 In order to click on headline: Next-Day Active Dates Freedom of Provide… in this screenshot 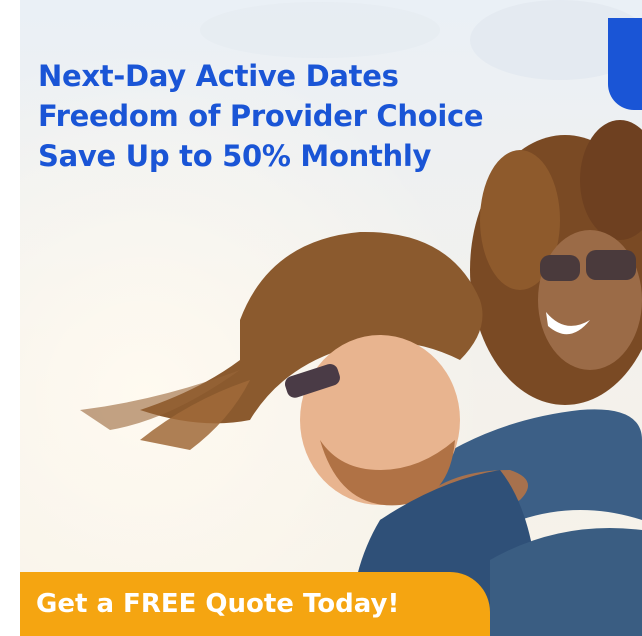, I will do `click(261, 116)`.